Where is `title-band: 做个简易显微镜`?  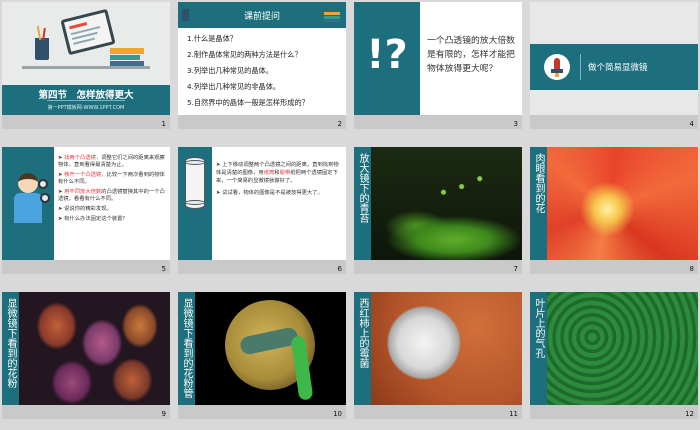 title-band: 做个简易显微镜 is located at coordinates (614, 67).